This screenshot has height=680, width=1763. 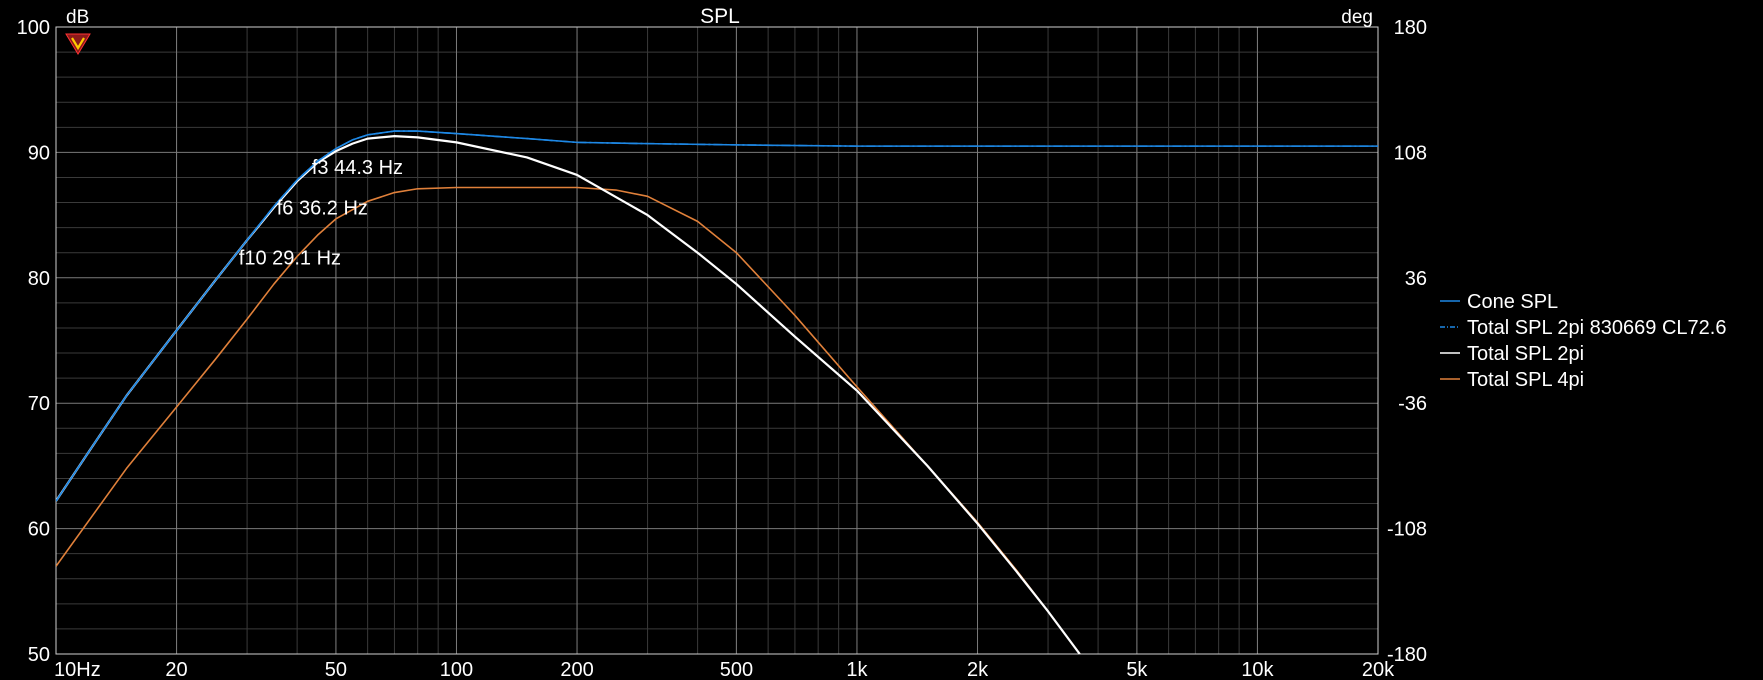 What do you see at coordinates (1596, 328) in the screenshot?
I see `legend-label: Total SPL 2pi 830669 CL72.6` at bounding box center [1596, 328].